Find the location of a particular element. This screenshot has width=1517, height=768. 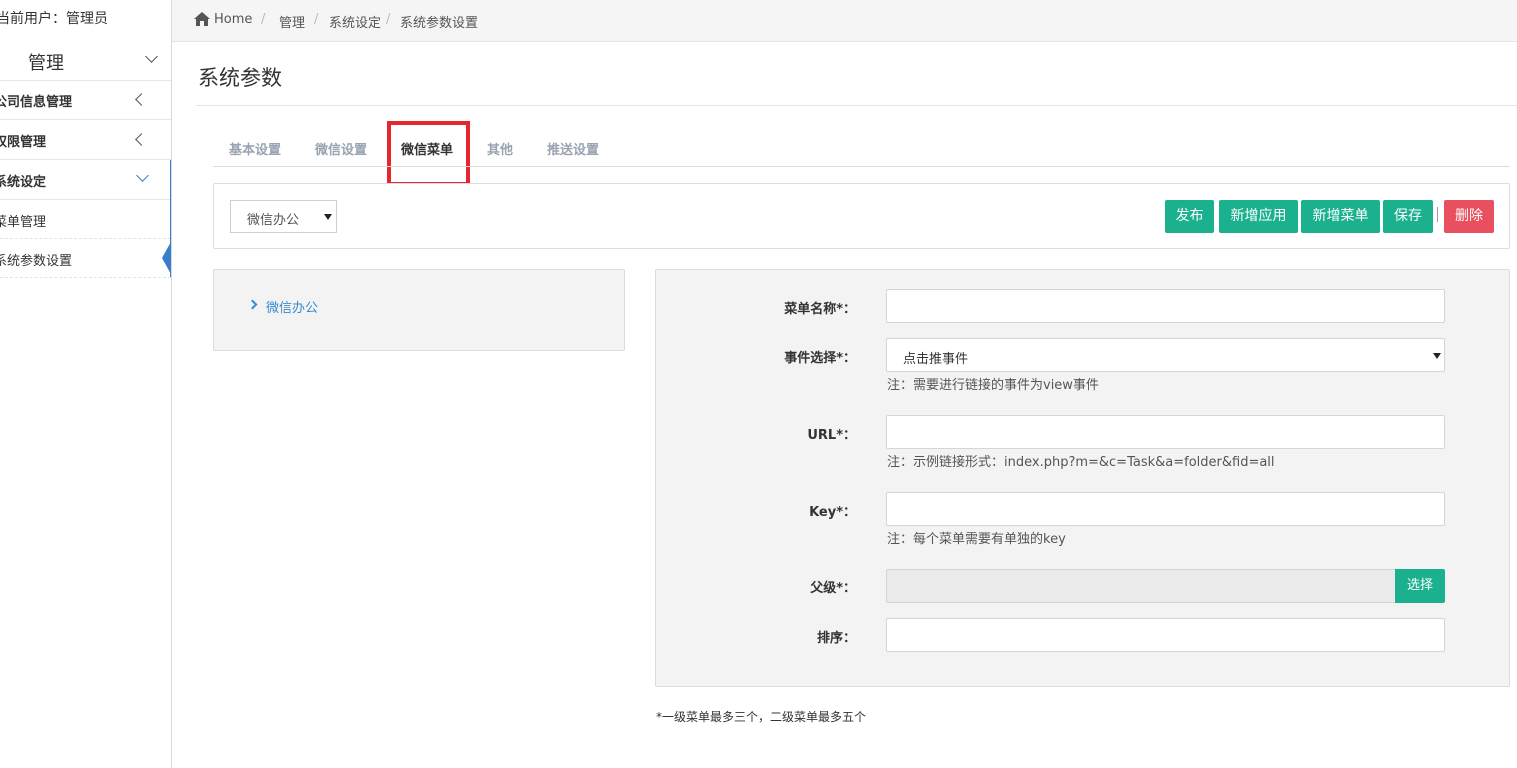

app-select-value: 微信办公 is located at coordinates (273, 220).